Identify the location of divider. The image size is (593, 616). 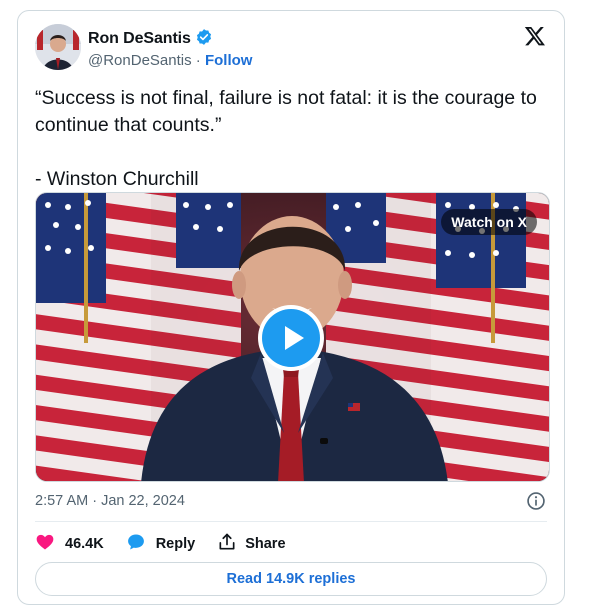
(291, 521).